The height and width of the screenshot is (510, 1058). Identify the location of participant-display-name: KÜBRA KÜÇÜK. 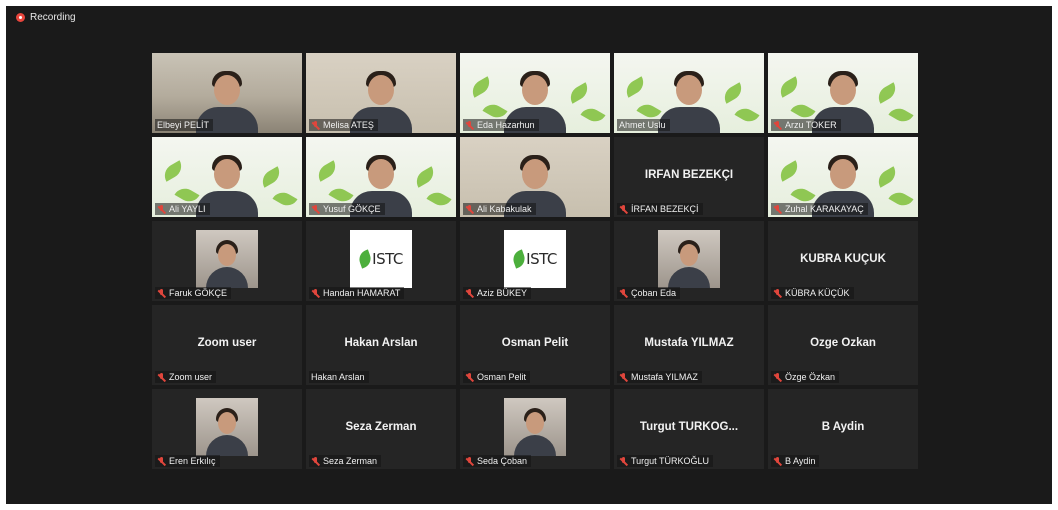
(843, 259).